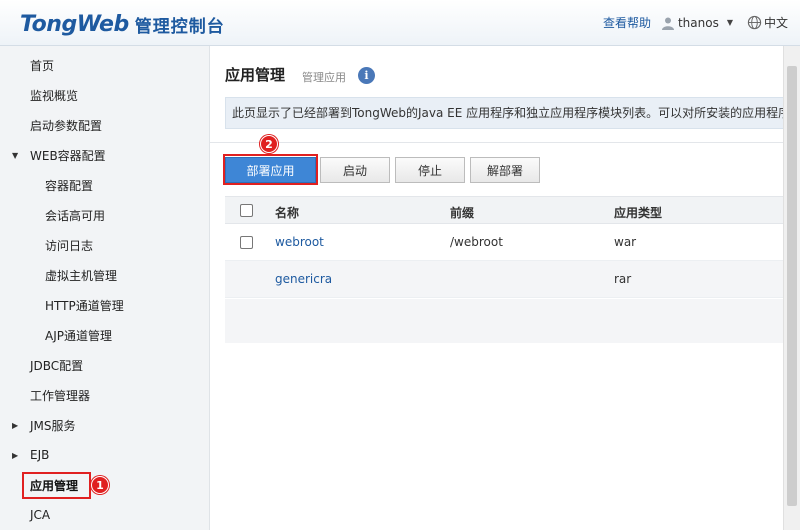  What do you see at coordinates (100, 485) in the screenshot?
I see `step-badge-1: 1` at bounding box center [100, 485].